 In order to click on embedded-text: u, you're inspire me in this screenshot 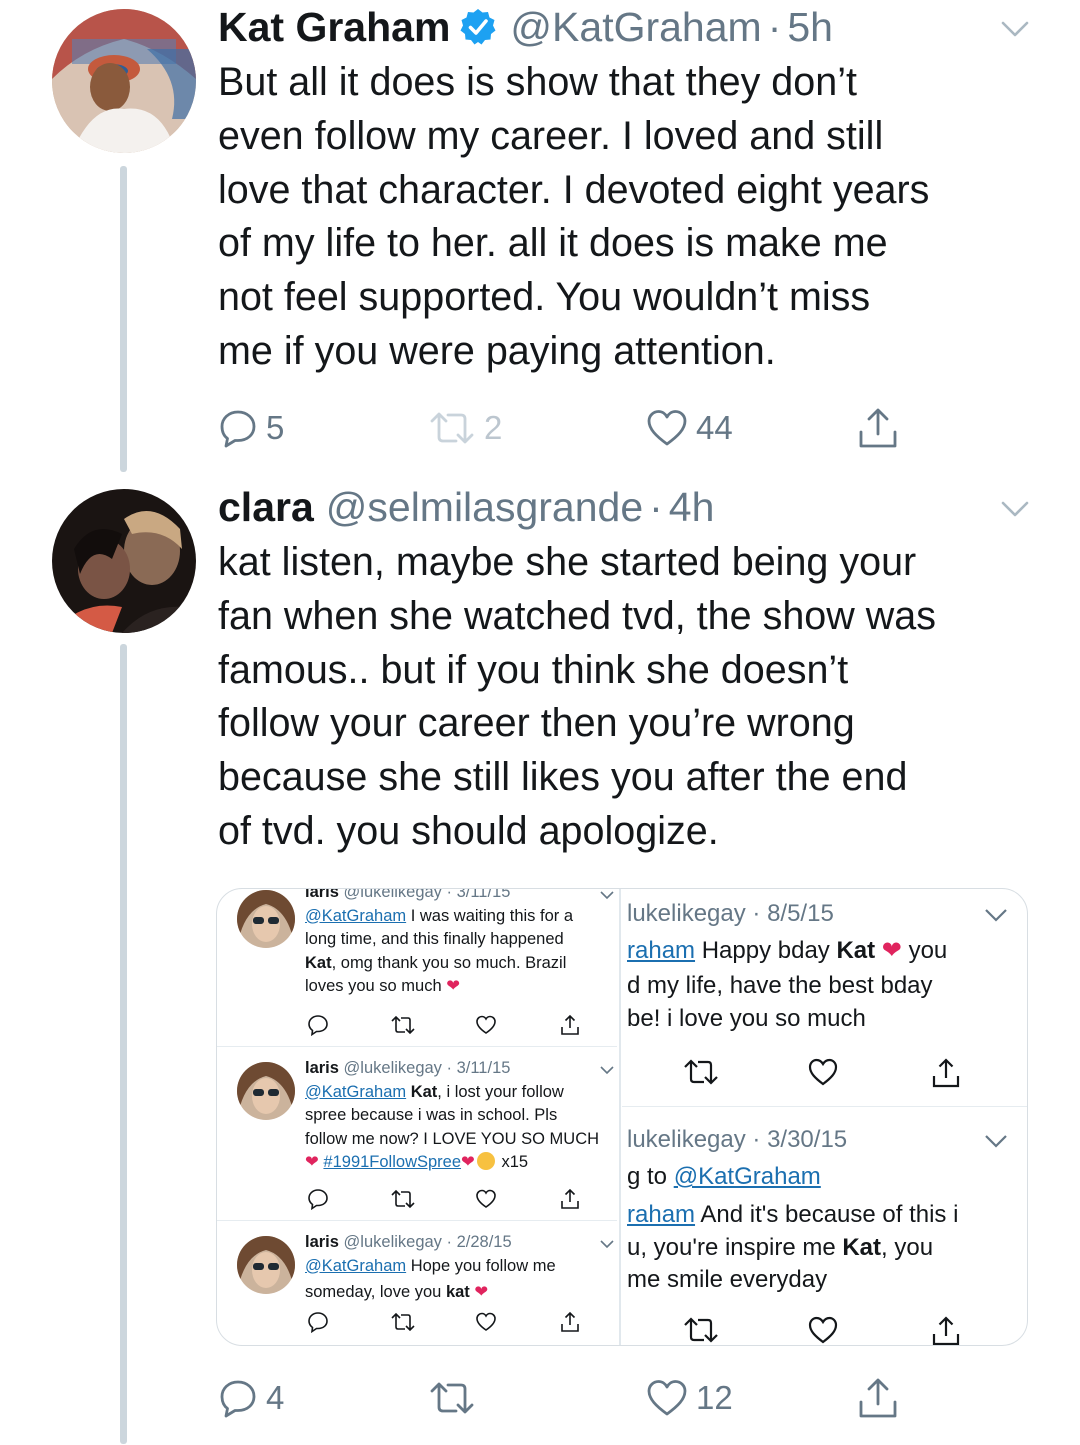, I will do `click(735, 1247)`.